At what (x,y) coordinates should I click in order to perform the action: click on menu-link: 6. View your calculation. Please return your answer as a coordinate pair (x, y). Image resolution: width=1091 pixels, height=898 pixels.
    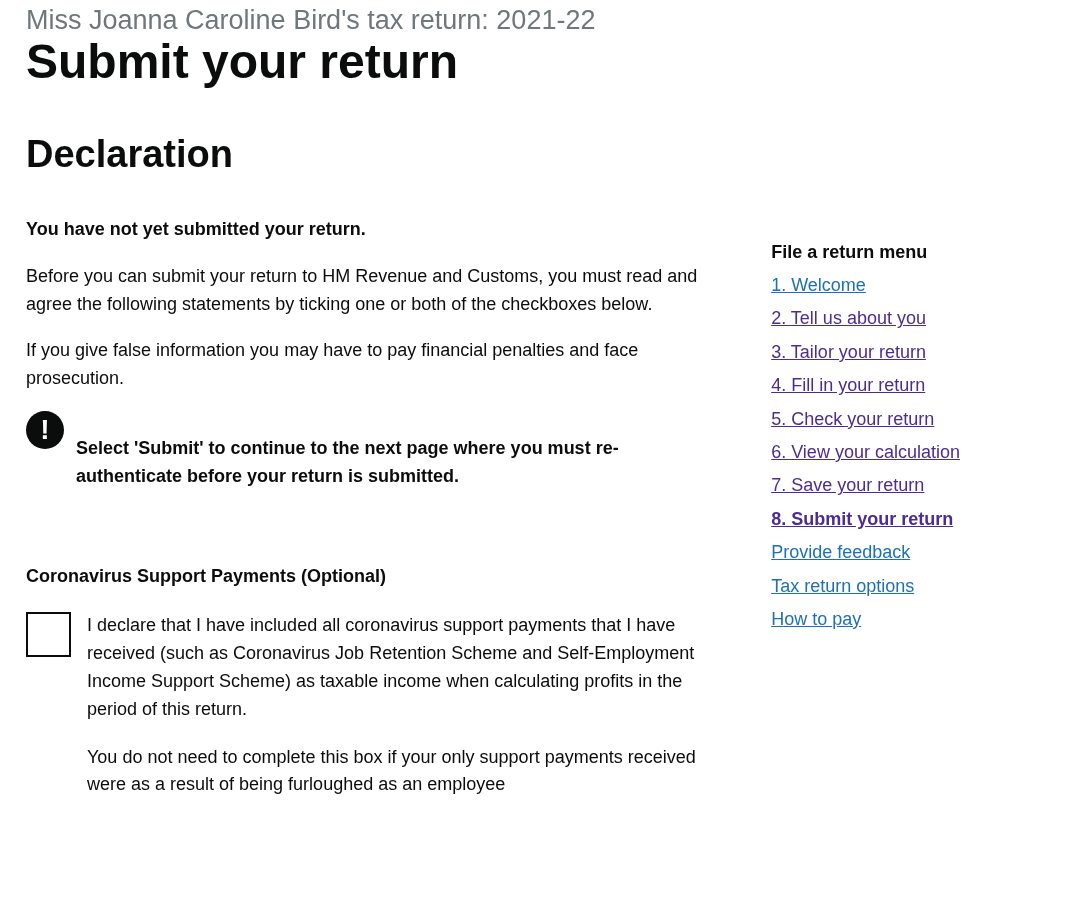
    Looking at the image, I should click on (865, 453).